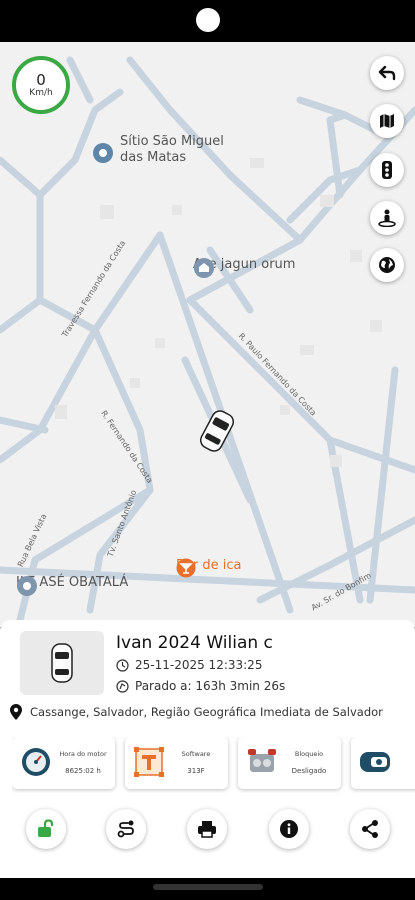 The height and width of the screenshot is (900, 415). Describe the element at coordinates (16, 712) in the screenshot. I see `location-pin-icon` at that location.